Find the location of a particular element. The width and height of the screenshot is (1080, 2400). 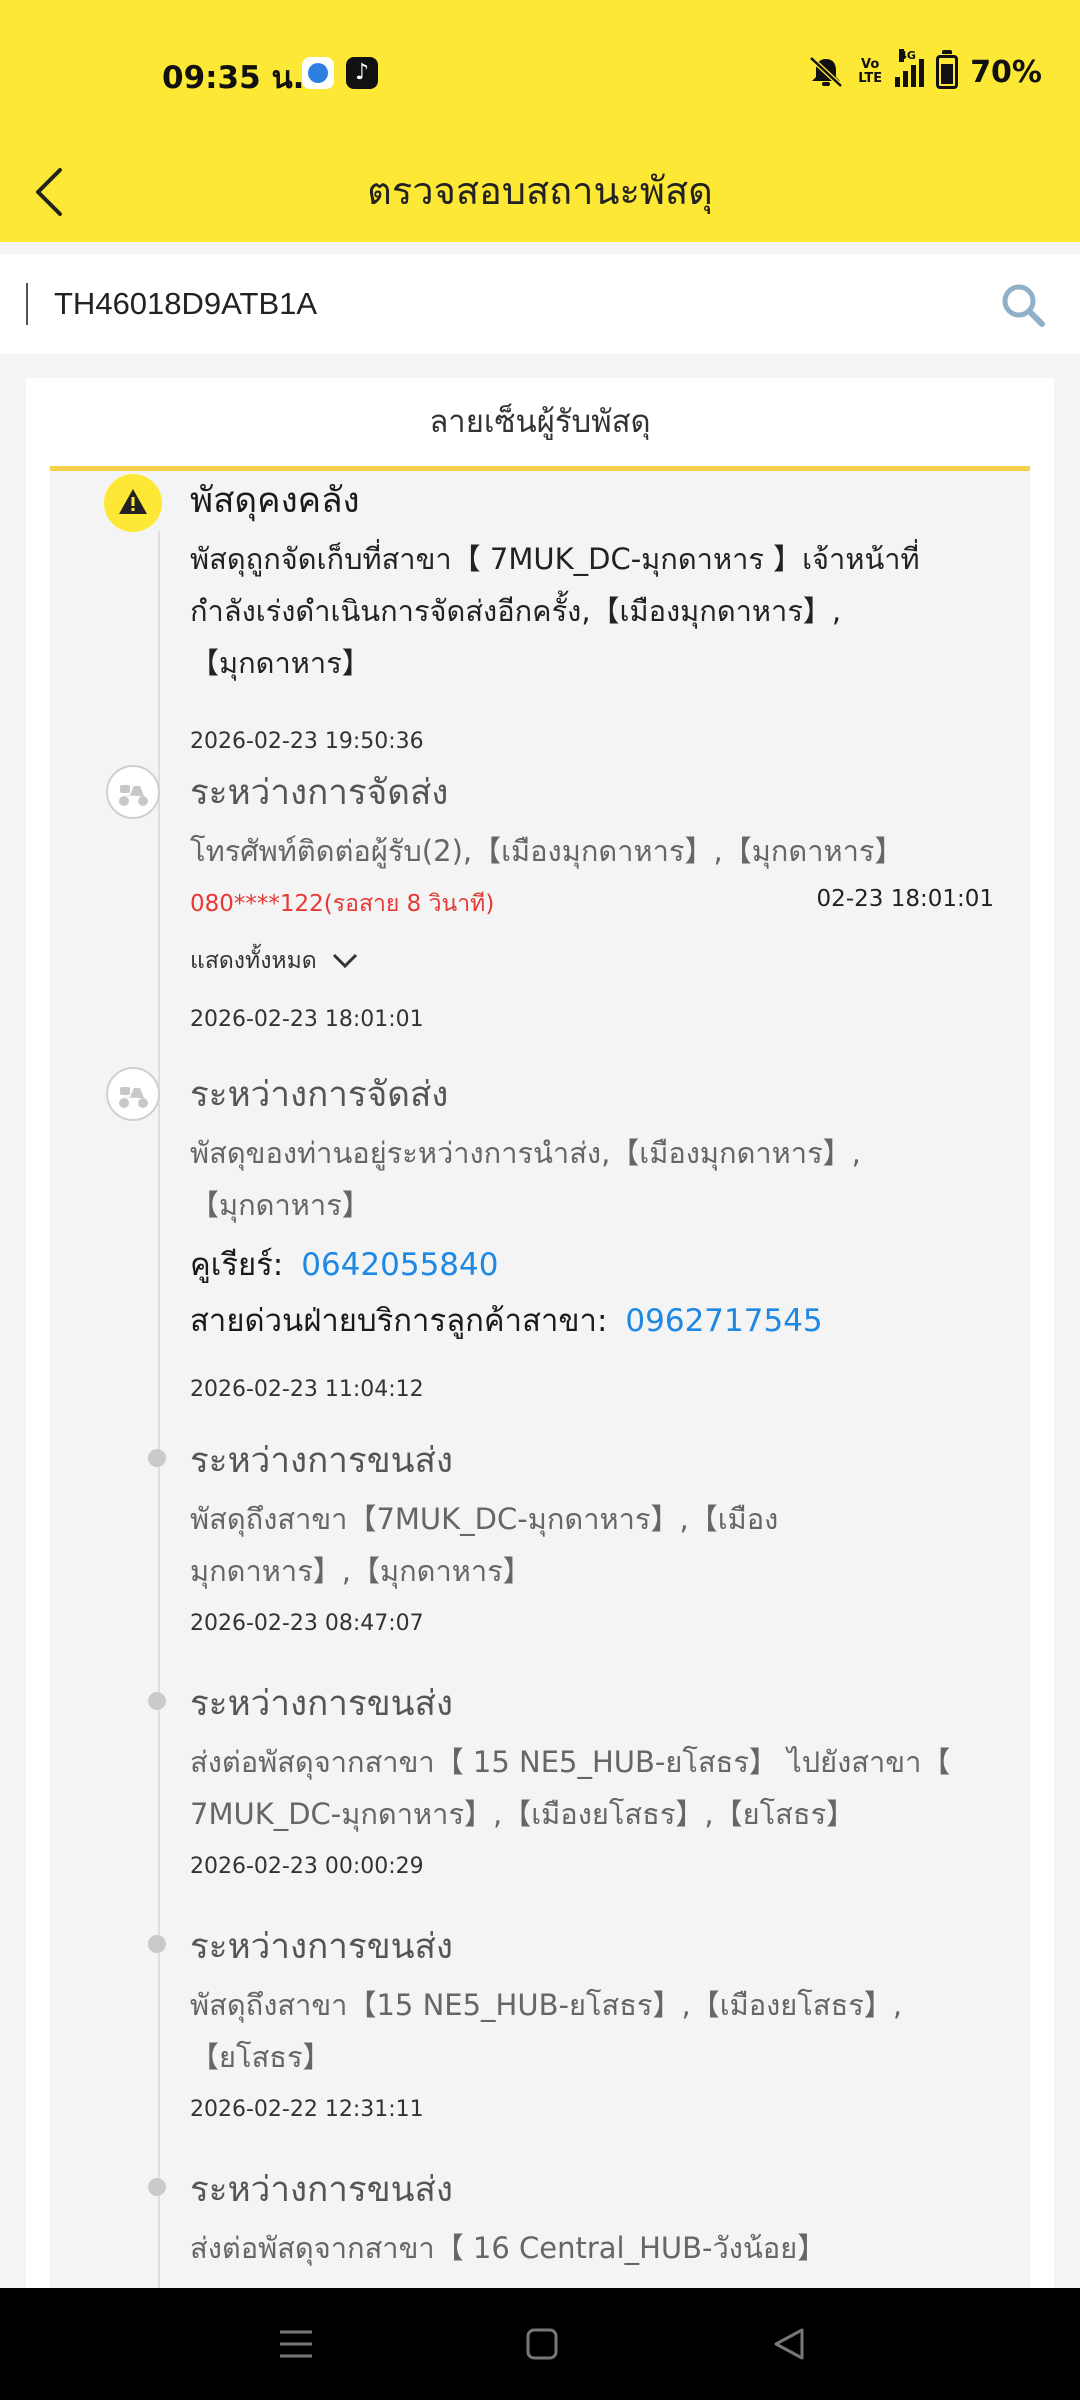

courier-label: คูเรียร์: is located at coordinates (237, 1265).